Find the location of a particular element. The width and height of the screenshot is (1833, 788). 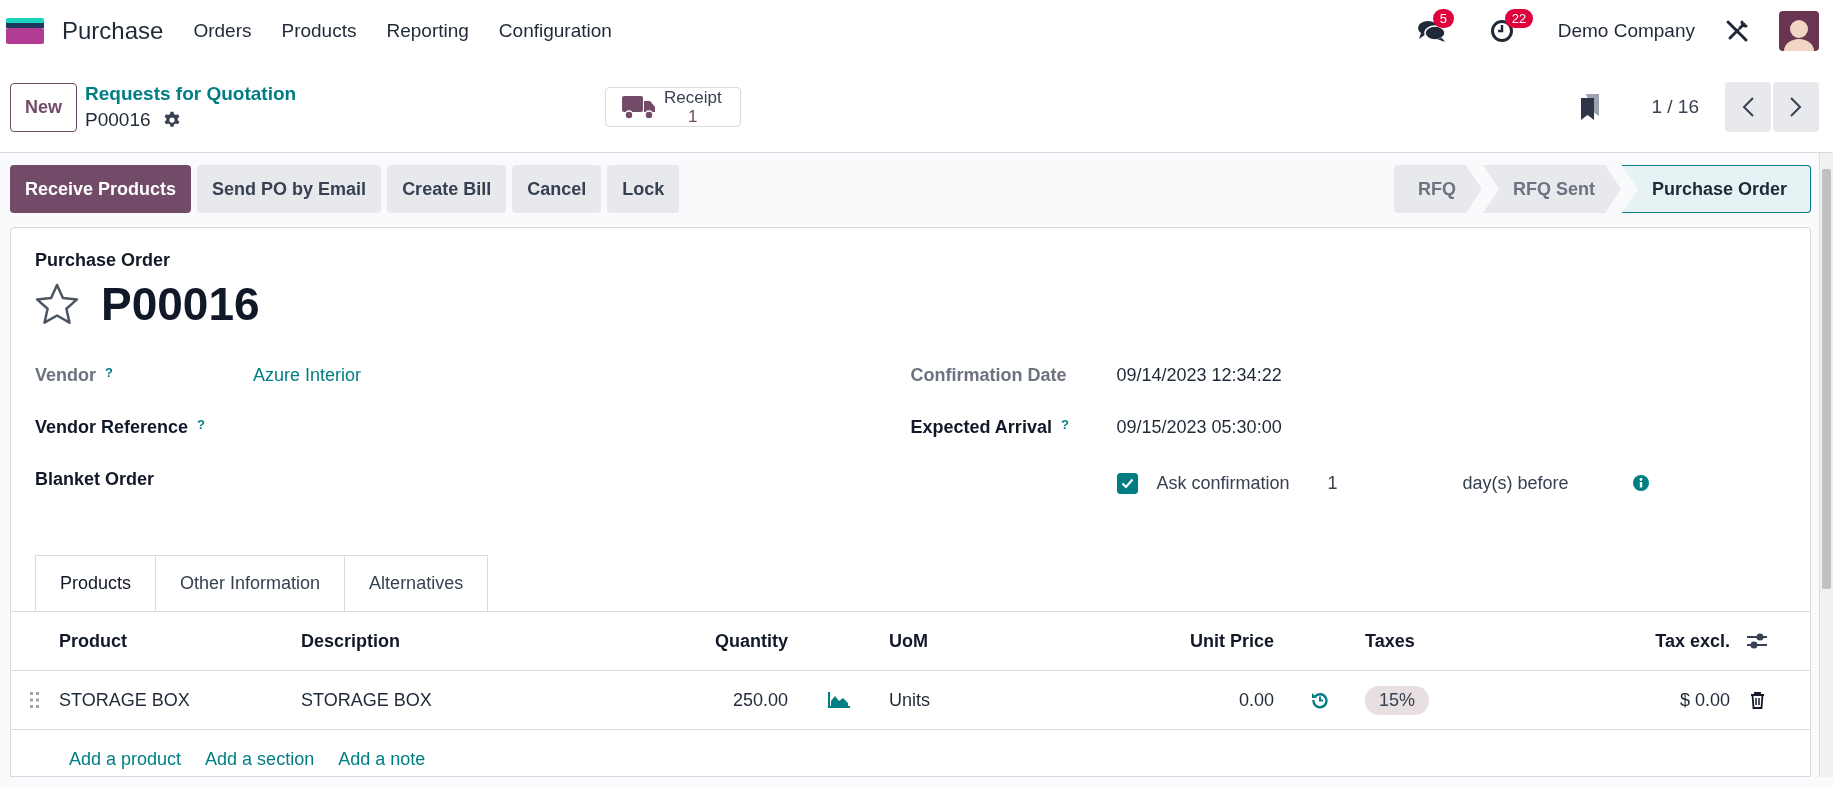

new-button: New is located at coordinates (43, 107).